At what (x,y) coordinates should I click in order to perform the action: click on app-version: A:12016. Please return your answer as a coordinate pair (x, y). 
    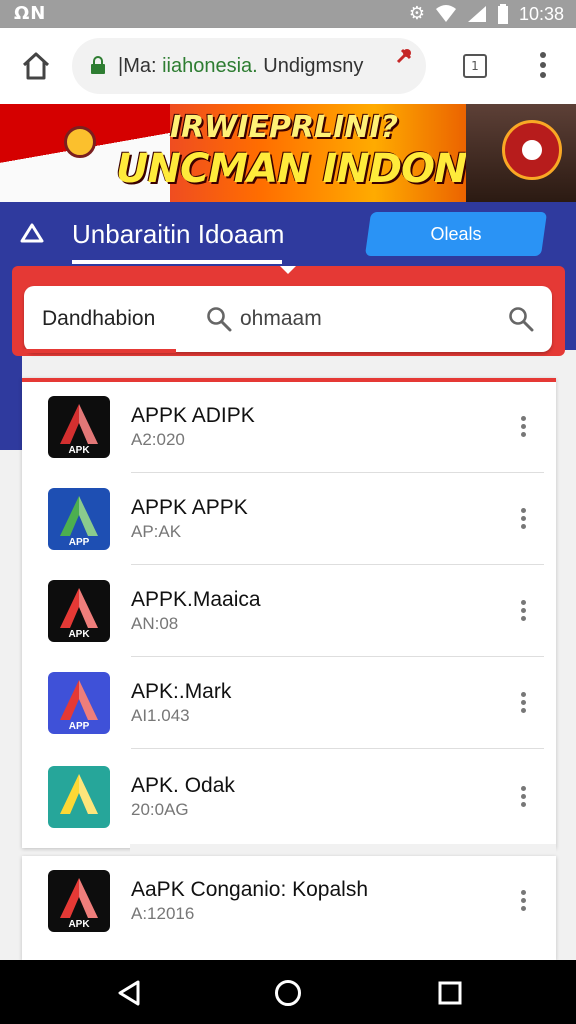
    Looking at the image, I should click on (163, 913).